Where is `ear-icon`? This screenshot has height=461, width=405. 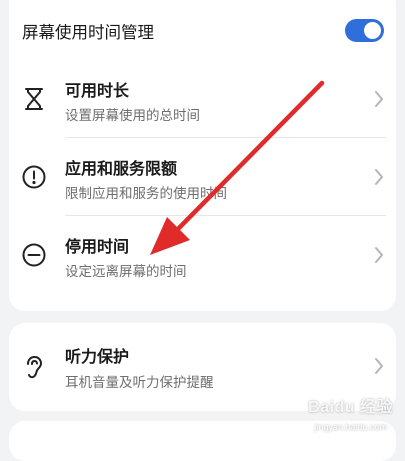 ear-icon is located at coordinates (34, 367).